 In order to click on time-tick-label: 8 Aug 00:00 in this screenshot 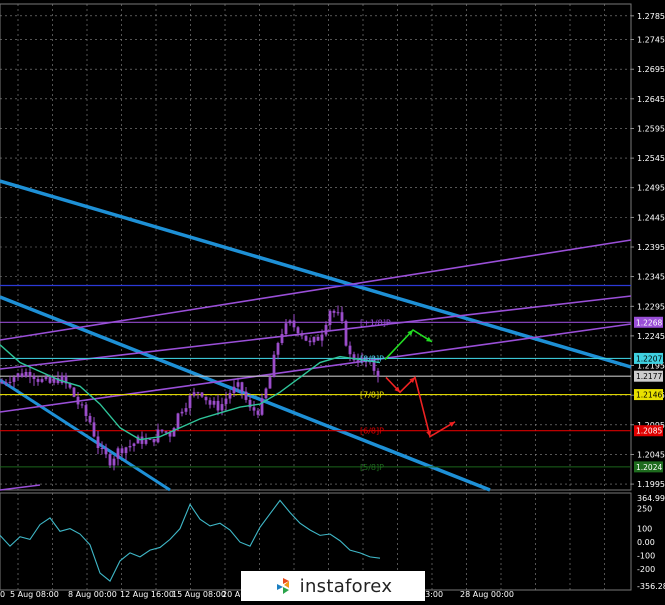, I will do `click(92, 594)`.